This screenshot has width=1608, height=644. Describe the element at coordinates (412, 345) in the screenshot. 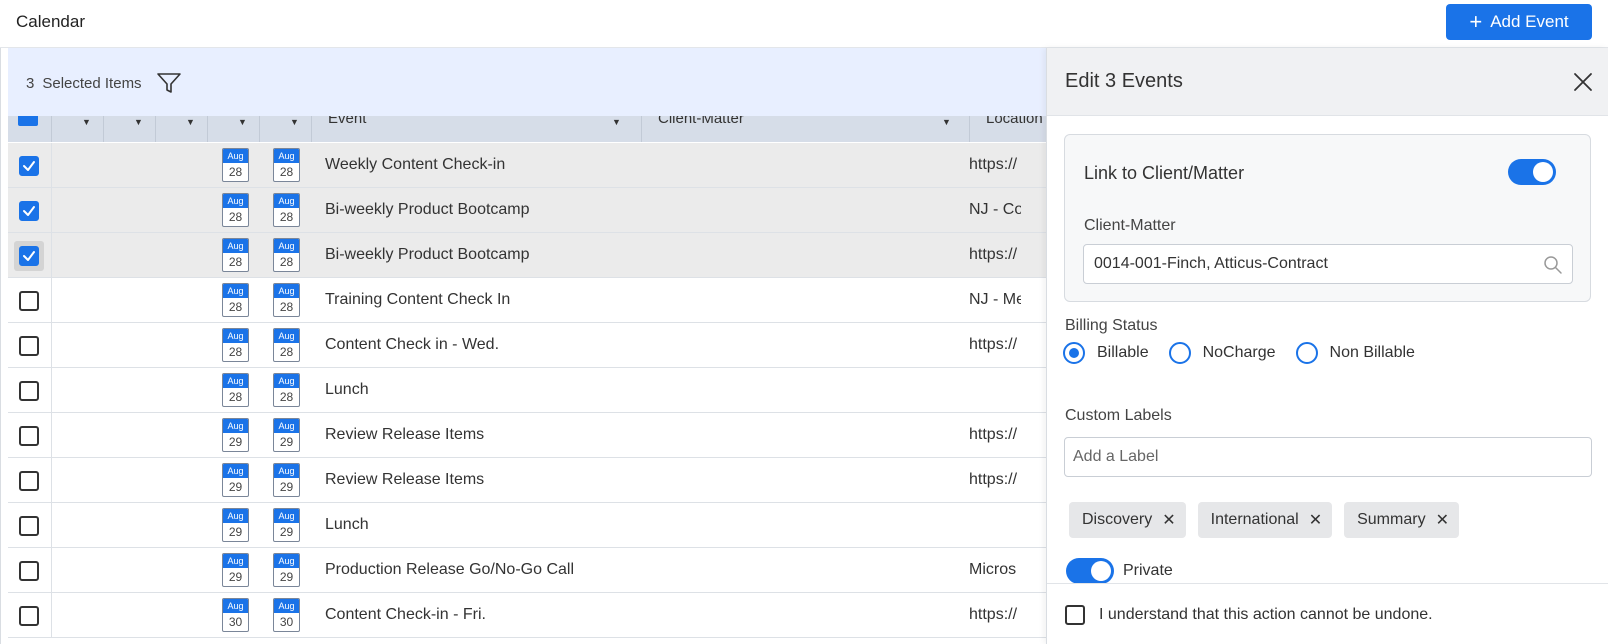

I see `event-name: Content Check in - Wed.` at that location.